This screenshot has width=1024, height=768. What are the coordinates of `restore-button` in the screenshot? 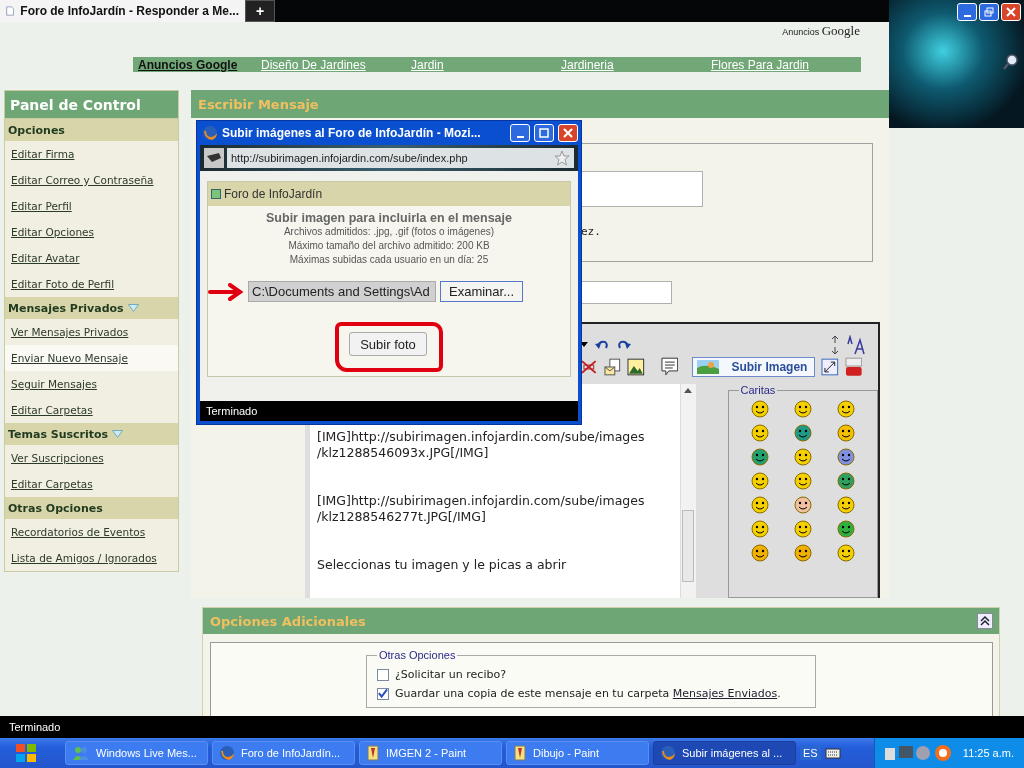 It's located at (989, 12).